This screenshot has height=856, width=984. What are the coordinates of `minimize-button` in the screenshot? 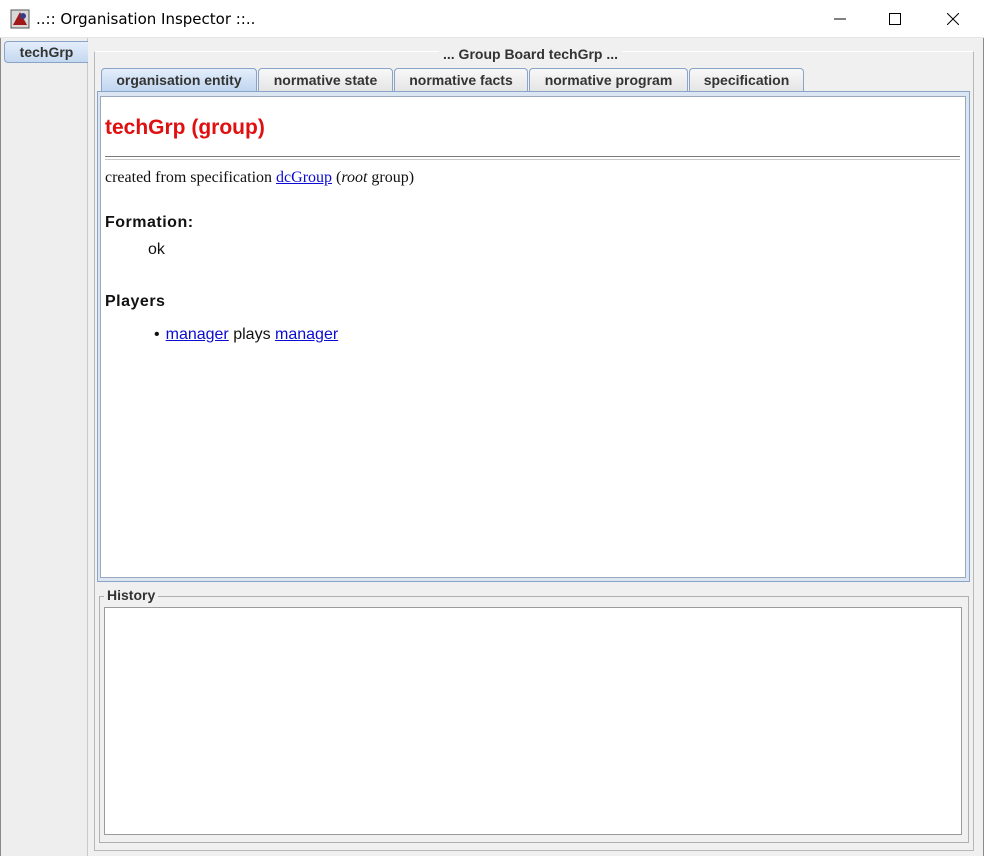 It's located at (840, 19).